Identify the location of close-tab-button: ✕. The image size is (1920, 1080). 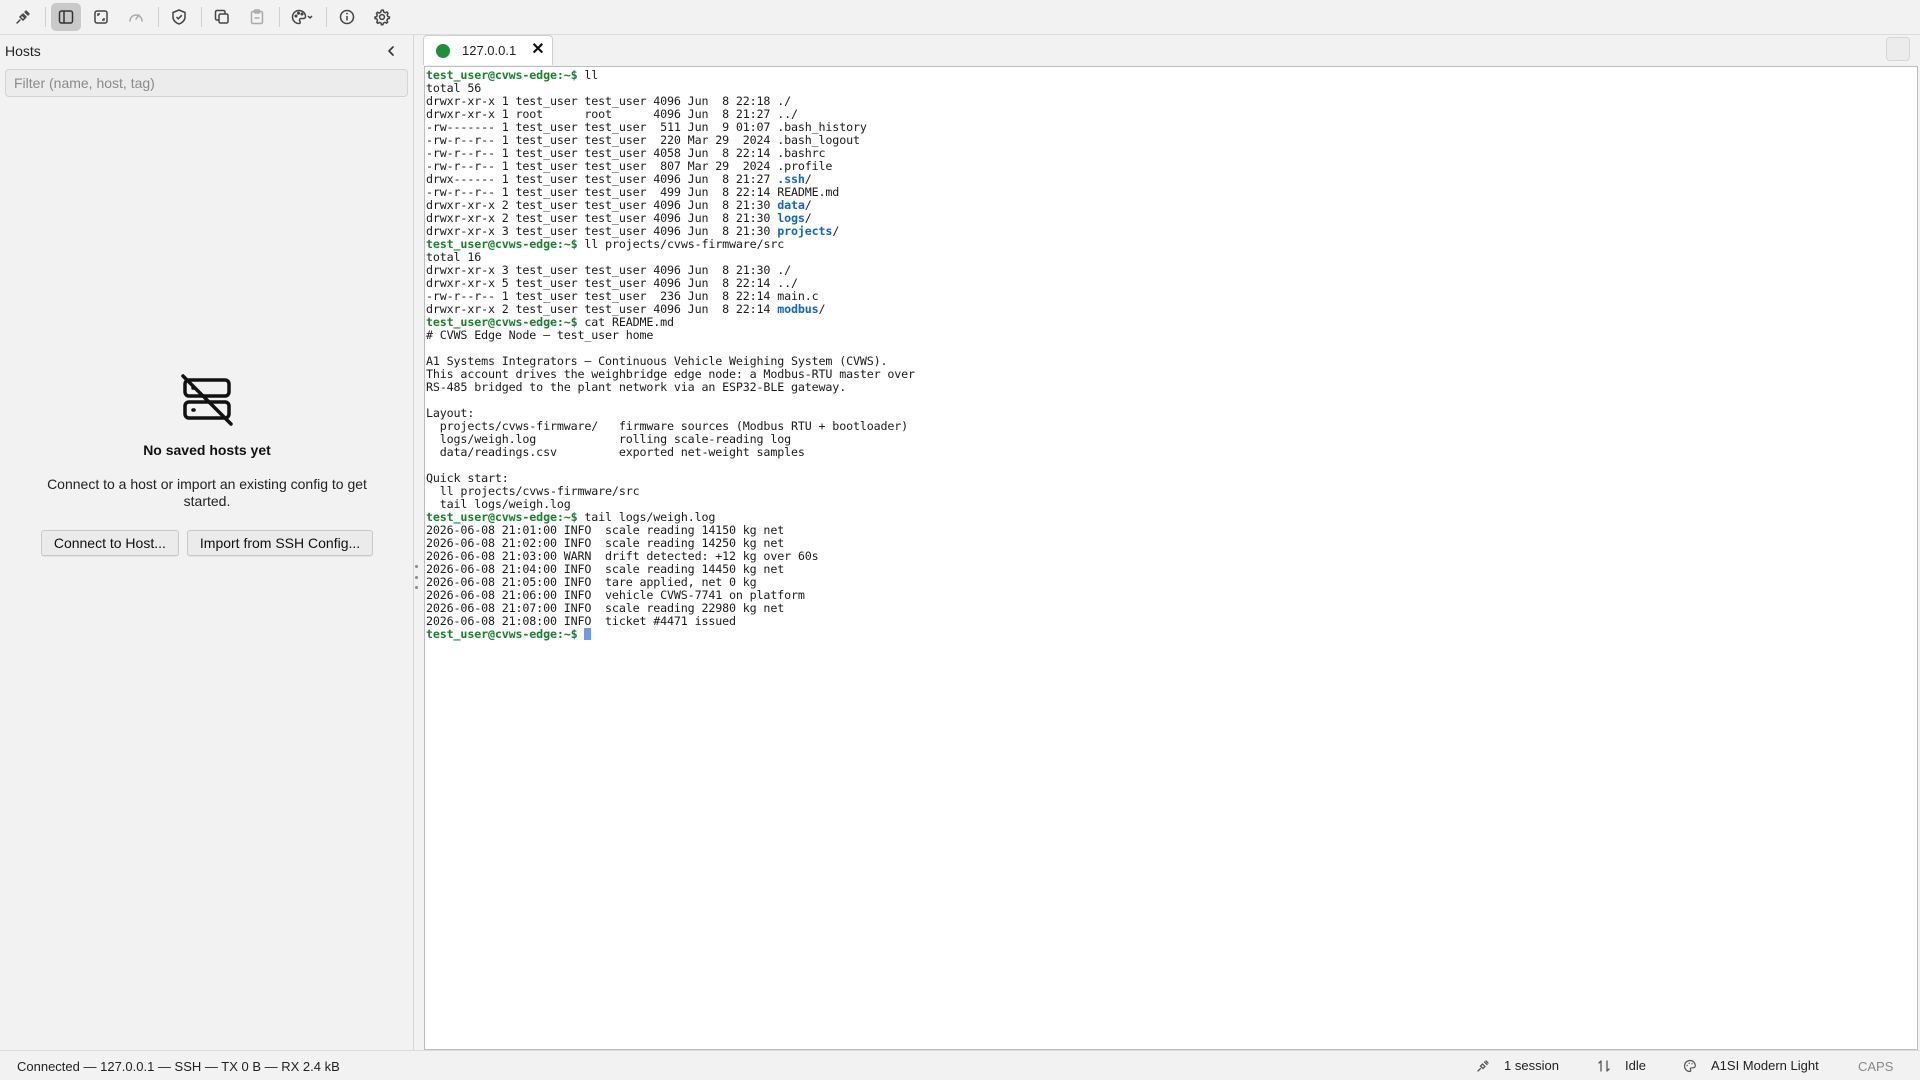
(538, 50).